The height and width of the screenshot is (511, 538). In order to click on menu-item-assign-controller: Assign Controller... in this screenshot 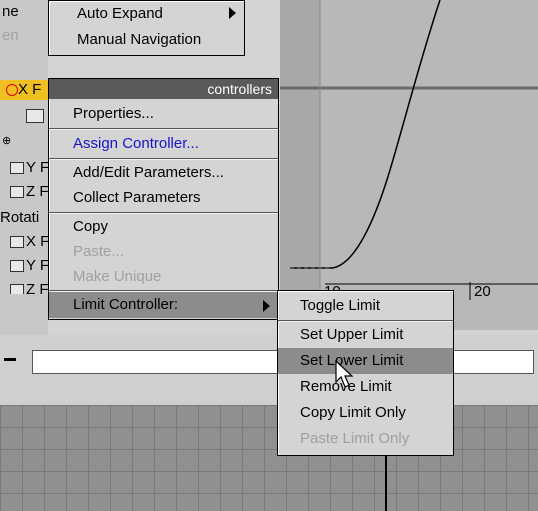, I will do `click(163, 144)`.